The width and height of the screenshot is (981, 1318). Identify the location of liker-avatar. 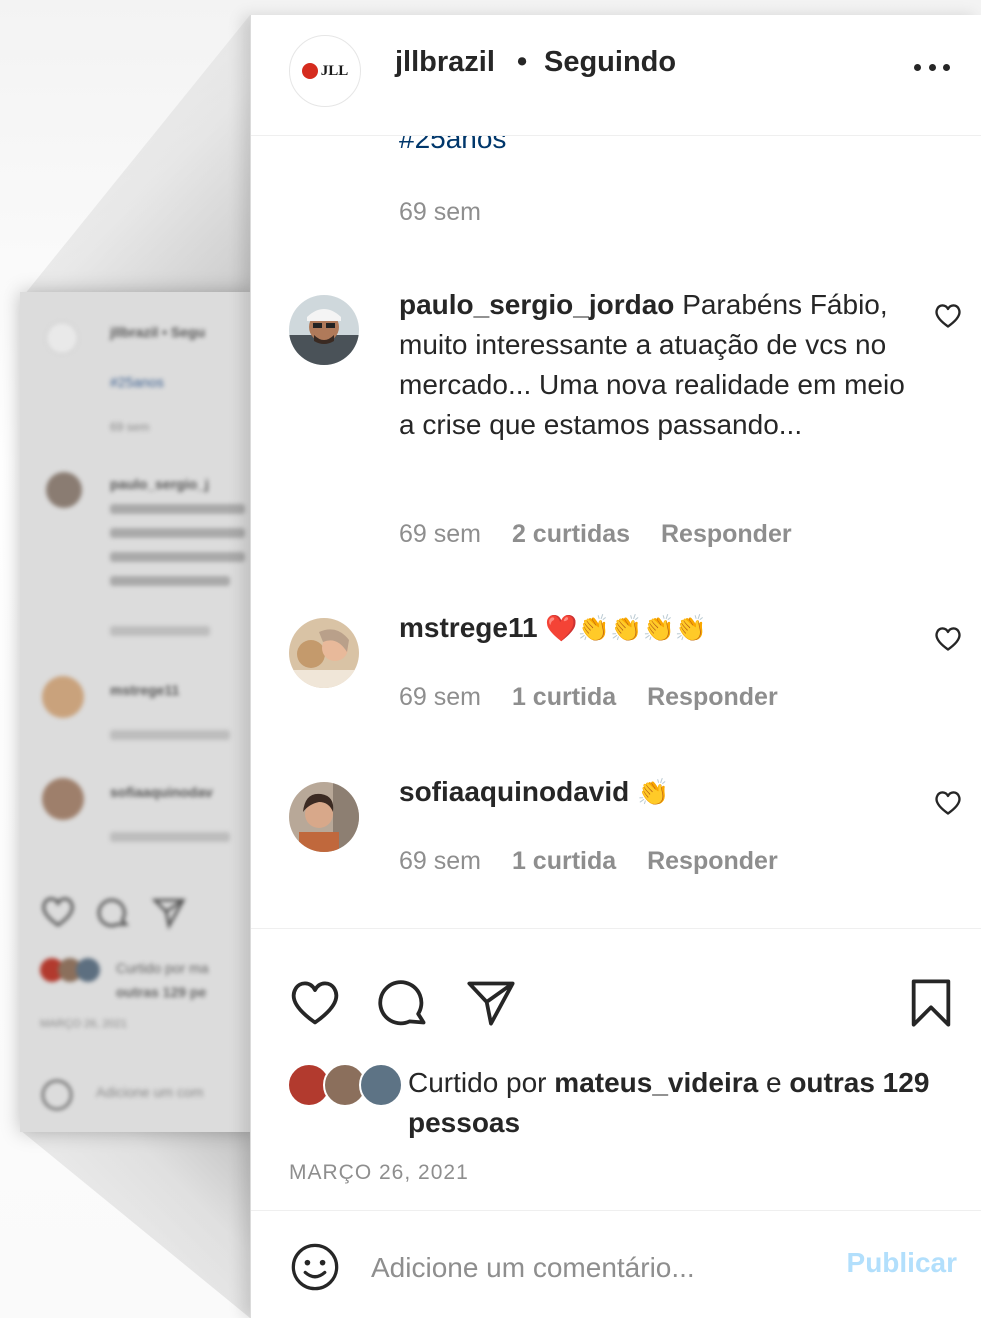
(381, 1085).